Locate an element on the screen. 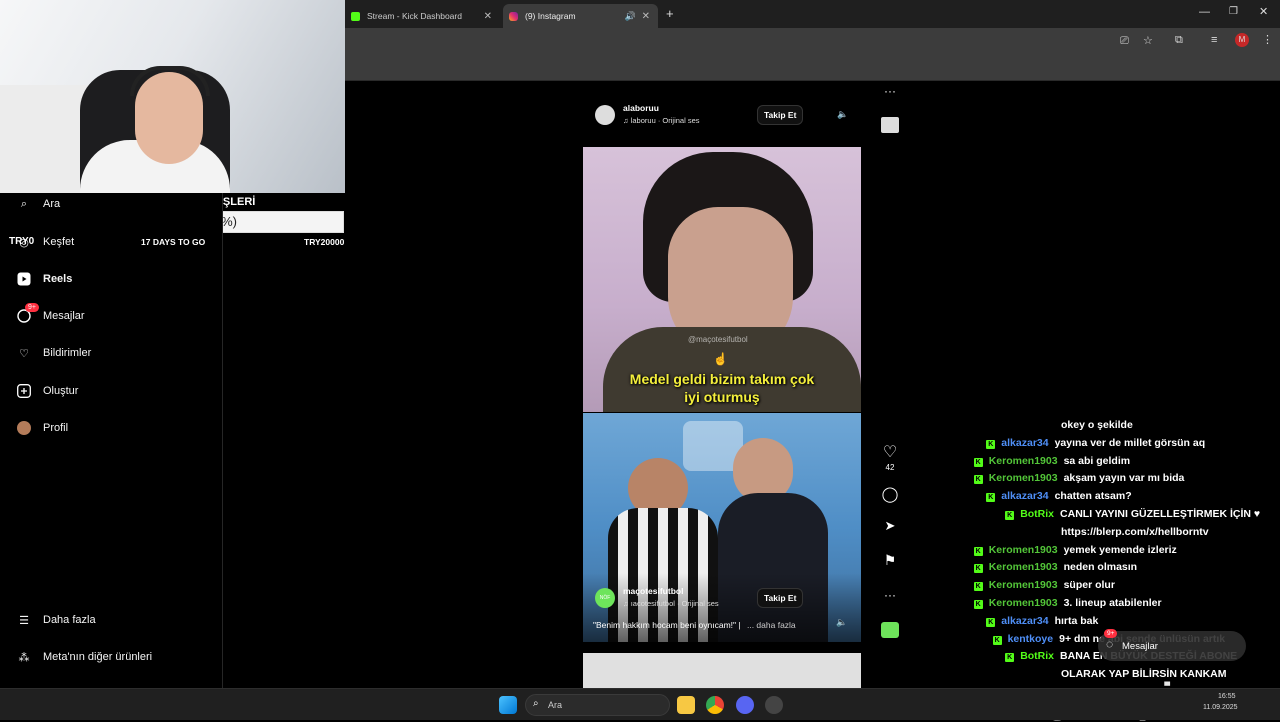 The image size is (1280, 722). user-profile-icon is located at coordinates (890, 125).